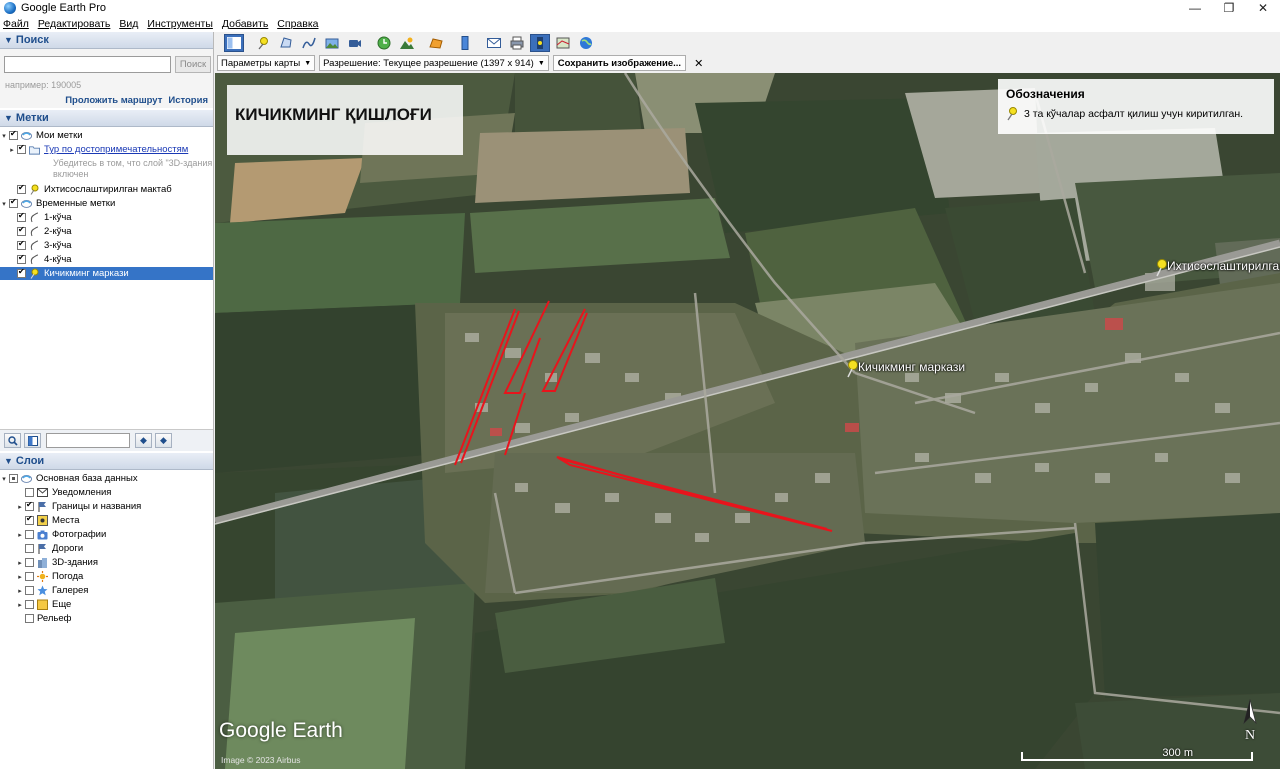 Image resolution: width=1280 pixels, height=769 pixels. Describe the element at coordinates (113, 100) in the screenshot. I see `get-directions-link: Проложить маршрут` at that location.